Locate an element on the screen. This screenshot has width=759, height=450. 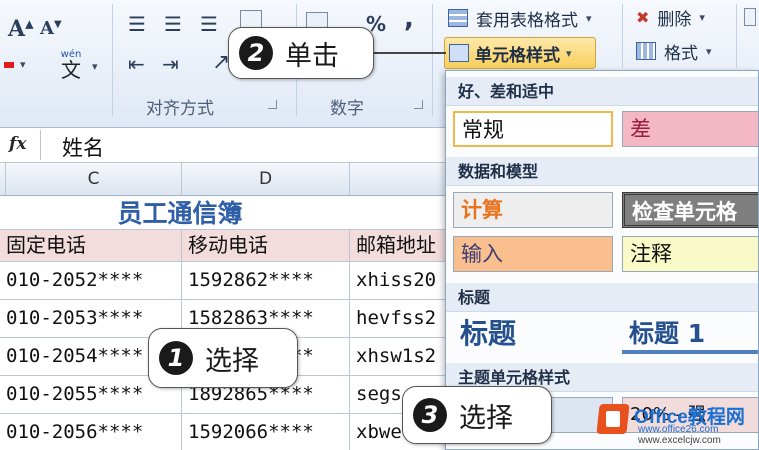
formula-bar-divider is located at coordinates (40, 145).